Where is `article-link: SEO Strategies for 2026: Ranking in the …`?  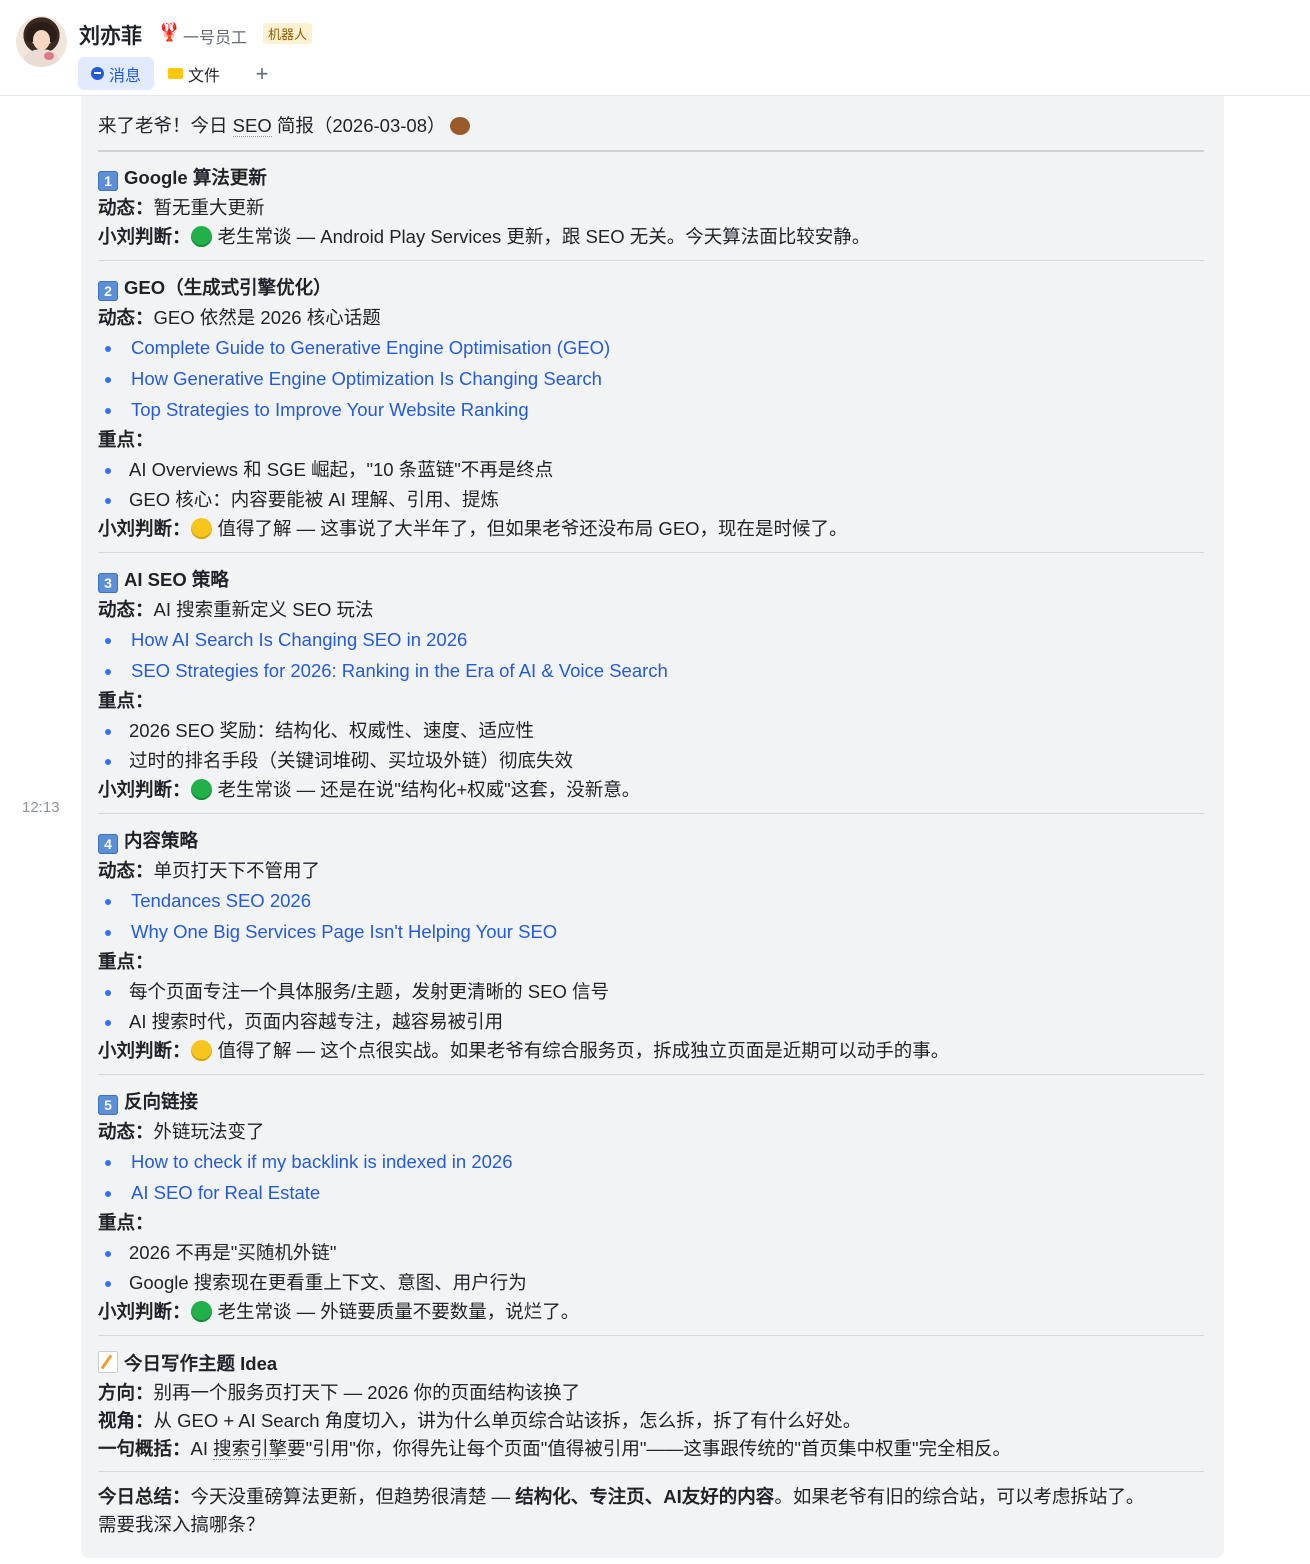 article-link: SEO Strategies for 2026: Ranking in the … is located at coordinates (383, 670).